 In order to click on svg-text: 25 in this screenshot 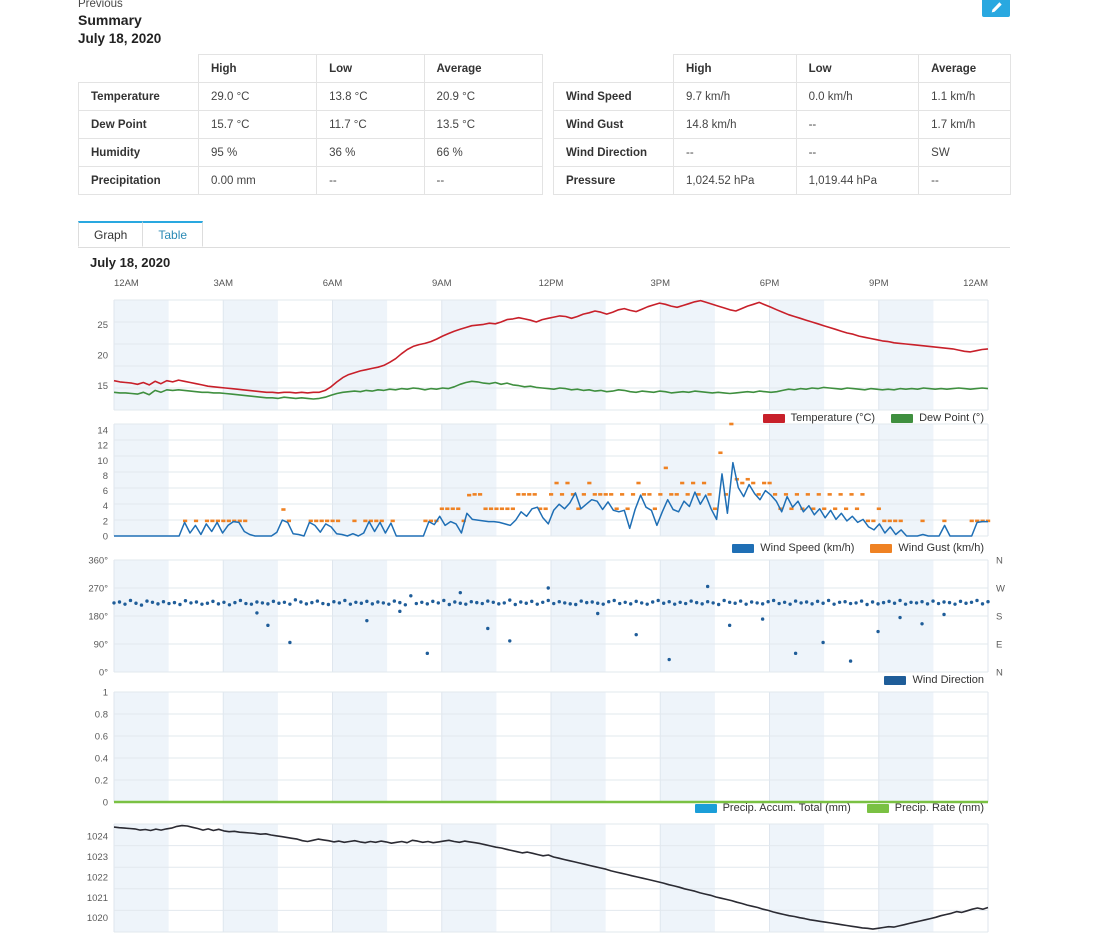, I will do `click(102, 325)`.